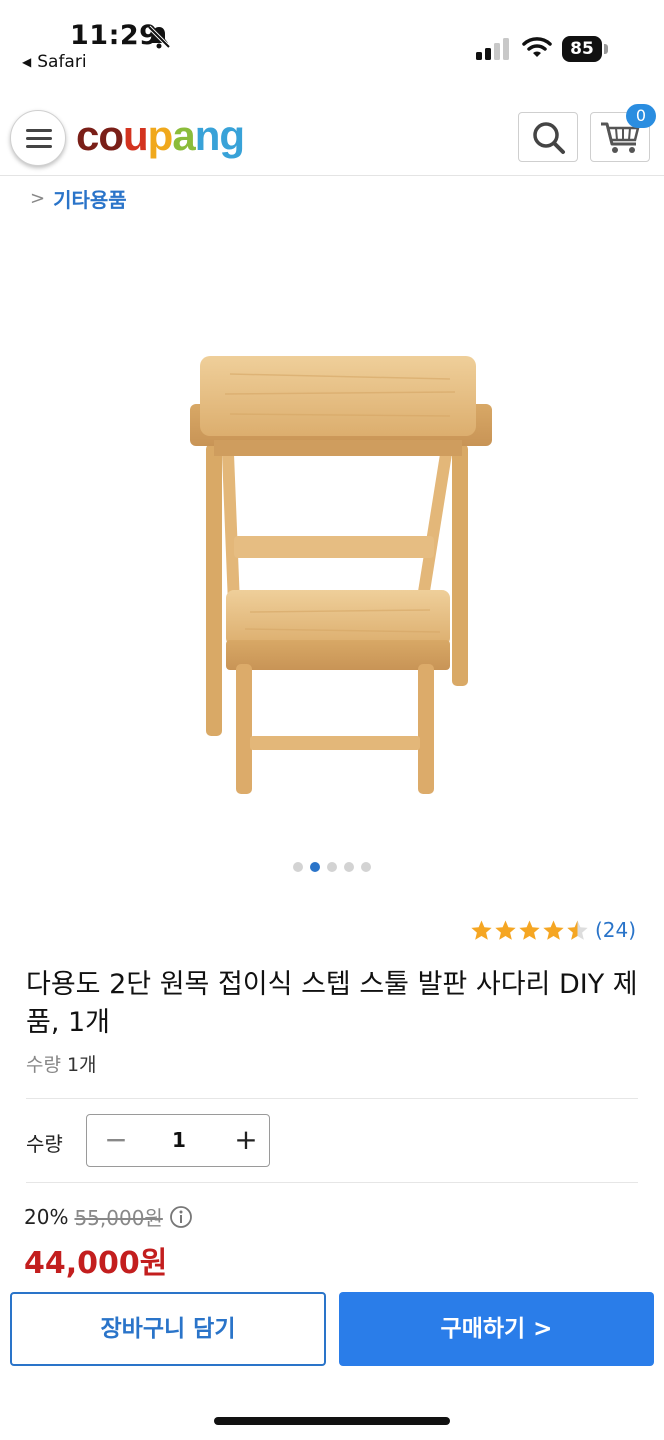  I want to click on cart-count-badge: 0, so click(641, 116).